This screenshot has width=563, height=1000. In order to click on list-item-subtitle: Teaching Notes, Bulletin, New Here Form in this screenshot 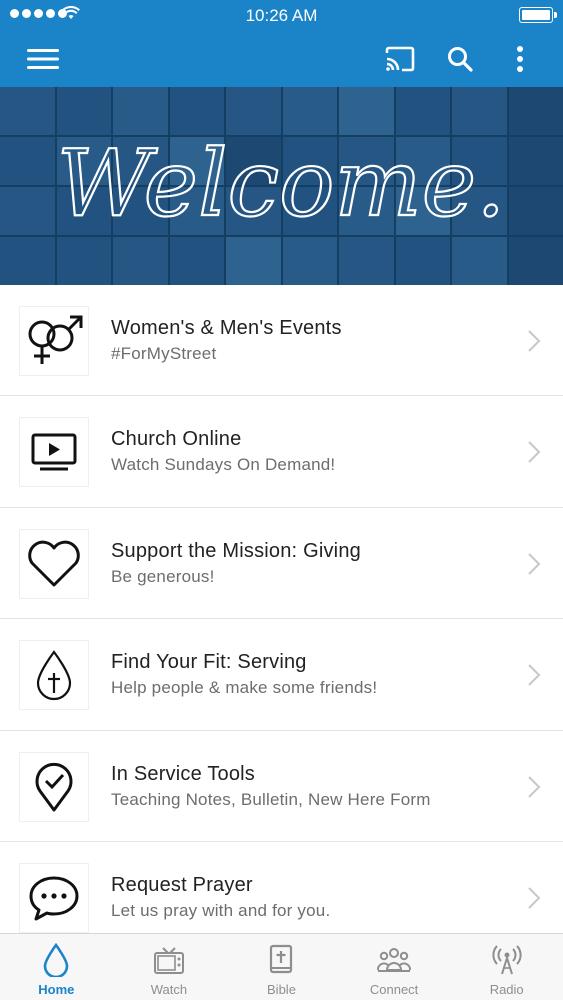, I will do `click(271, 799)`.